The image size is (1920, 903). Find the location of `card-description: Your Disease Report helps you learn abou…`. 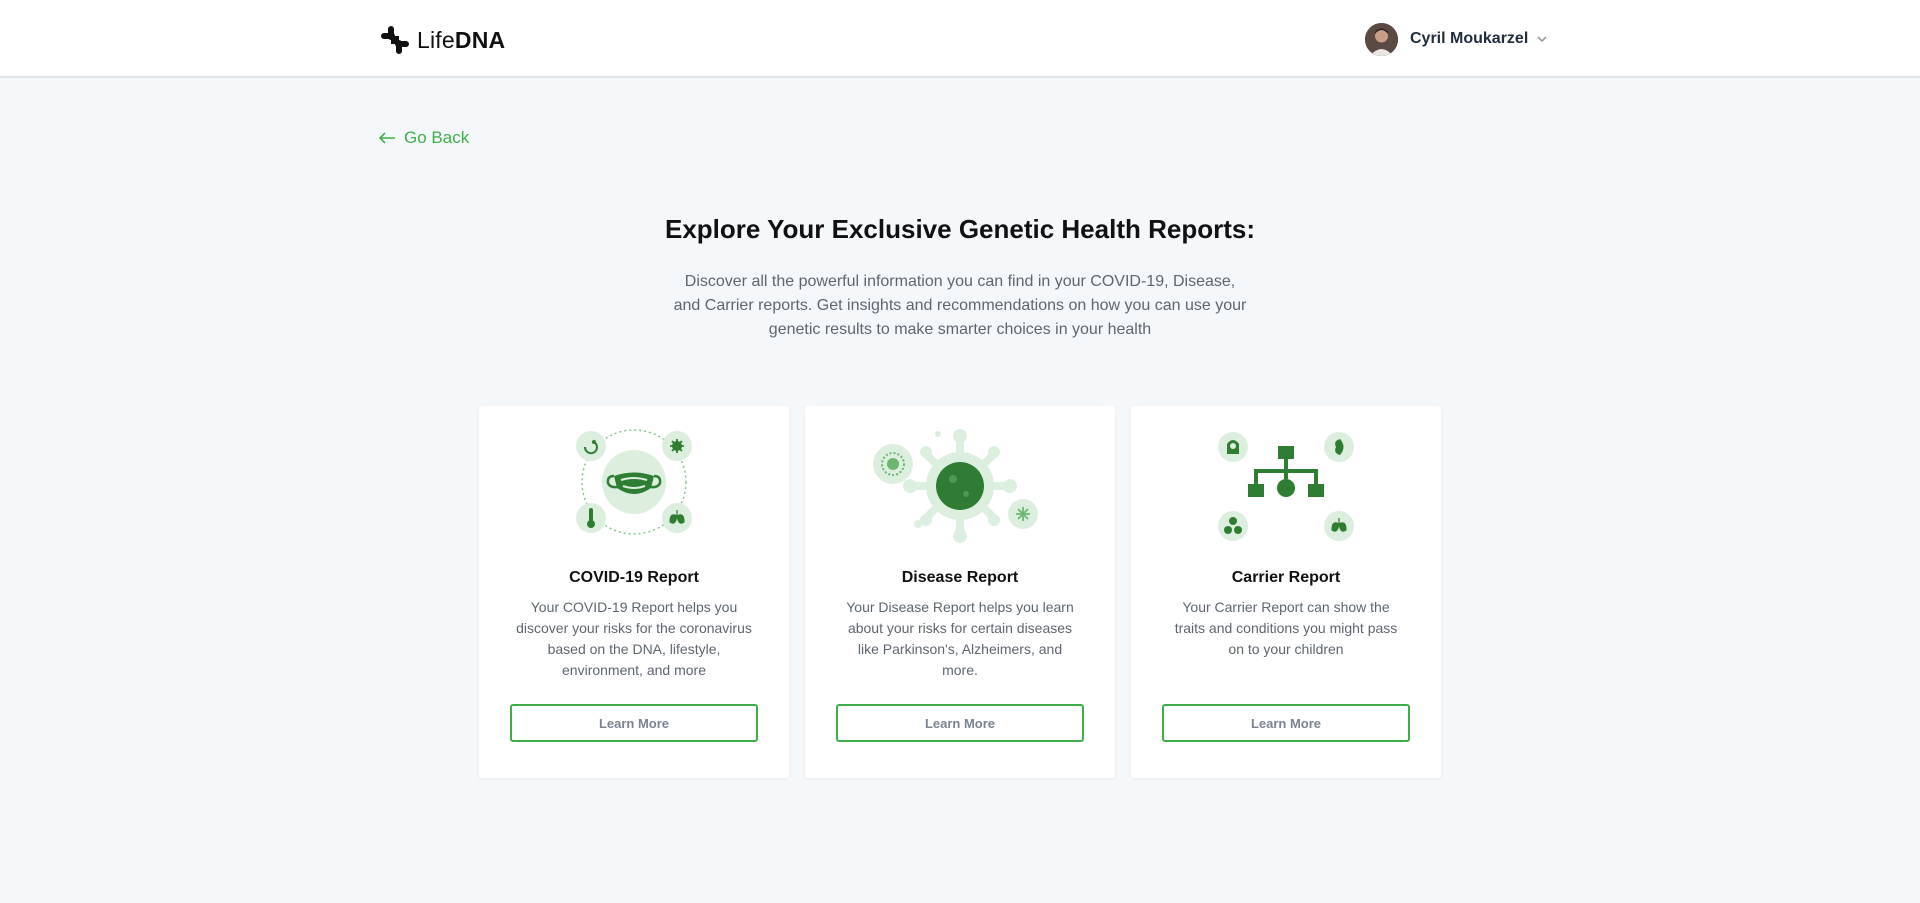

card-description: Your Disease Report helps you learn abou… is located at coordinates (960, 638).